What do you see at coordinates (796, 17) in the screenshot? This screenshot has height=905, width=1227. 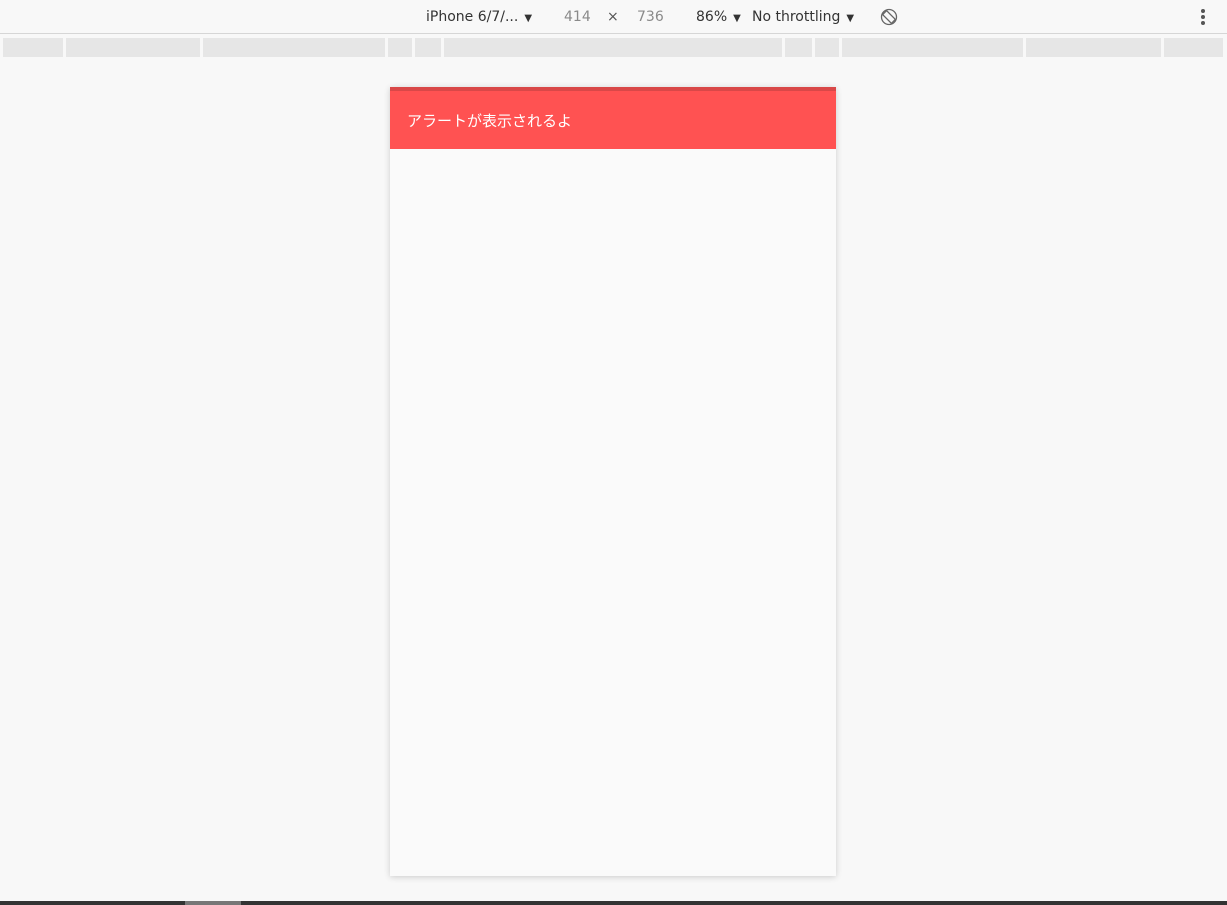 I see `throttling-select-label: No throttling` at bounding box center [796, 17].